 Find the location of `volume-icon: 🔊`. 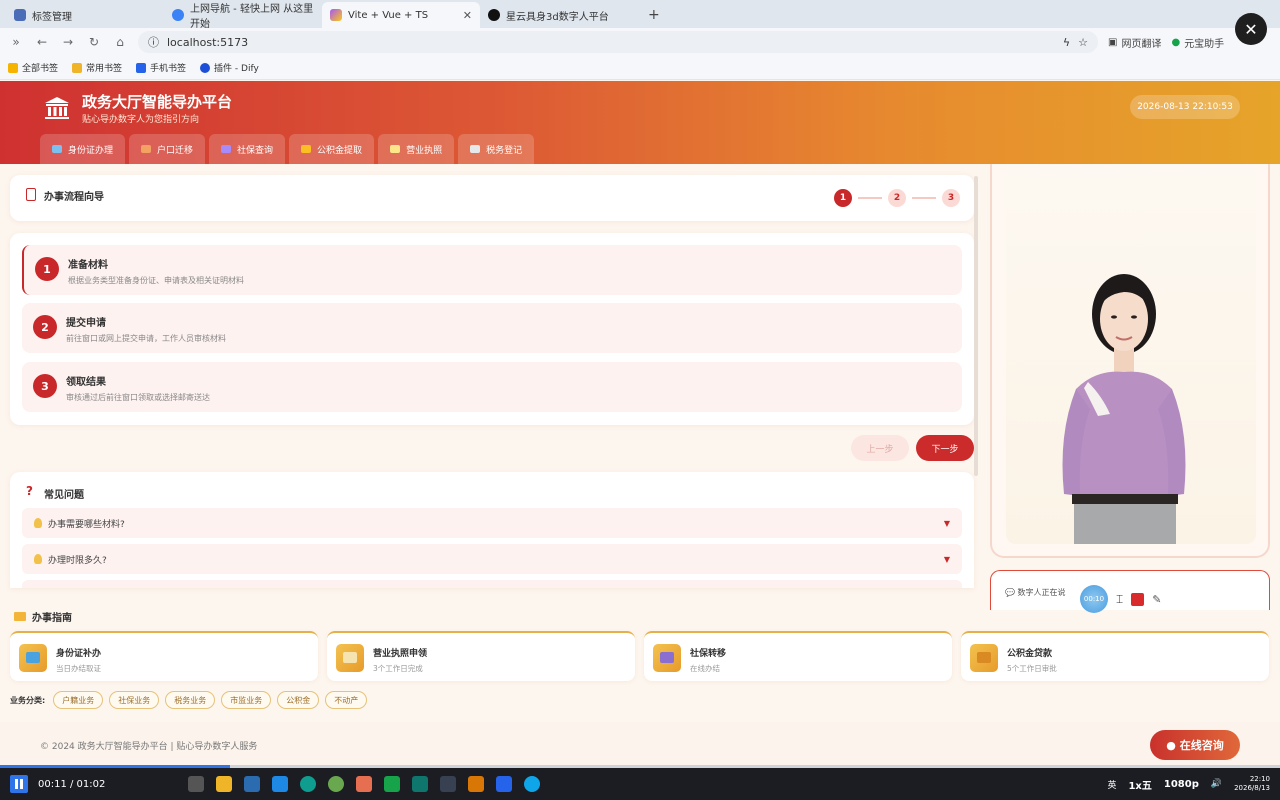

volume-icon: 🔊 is located at coordinates (1216, 784).